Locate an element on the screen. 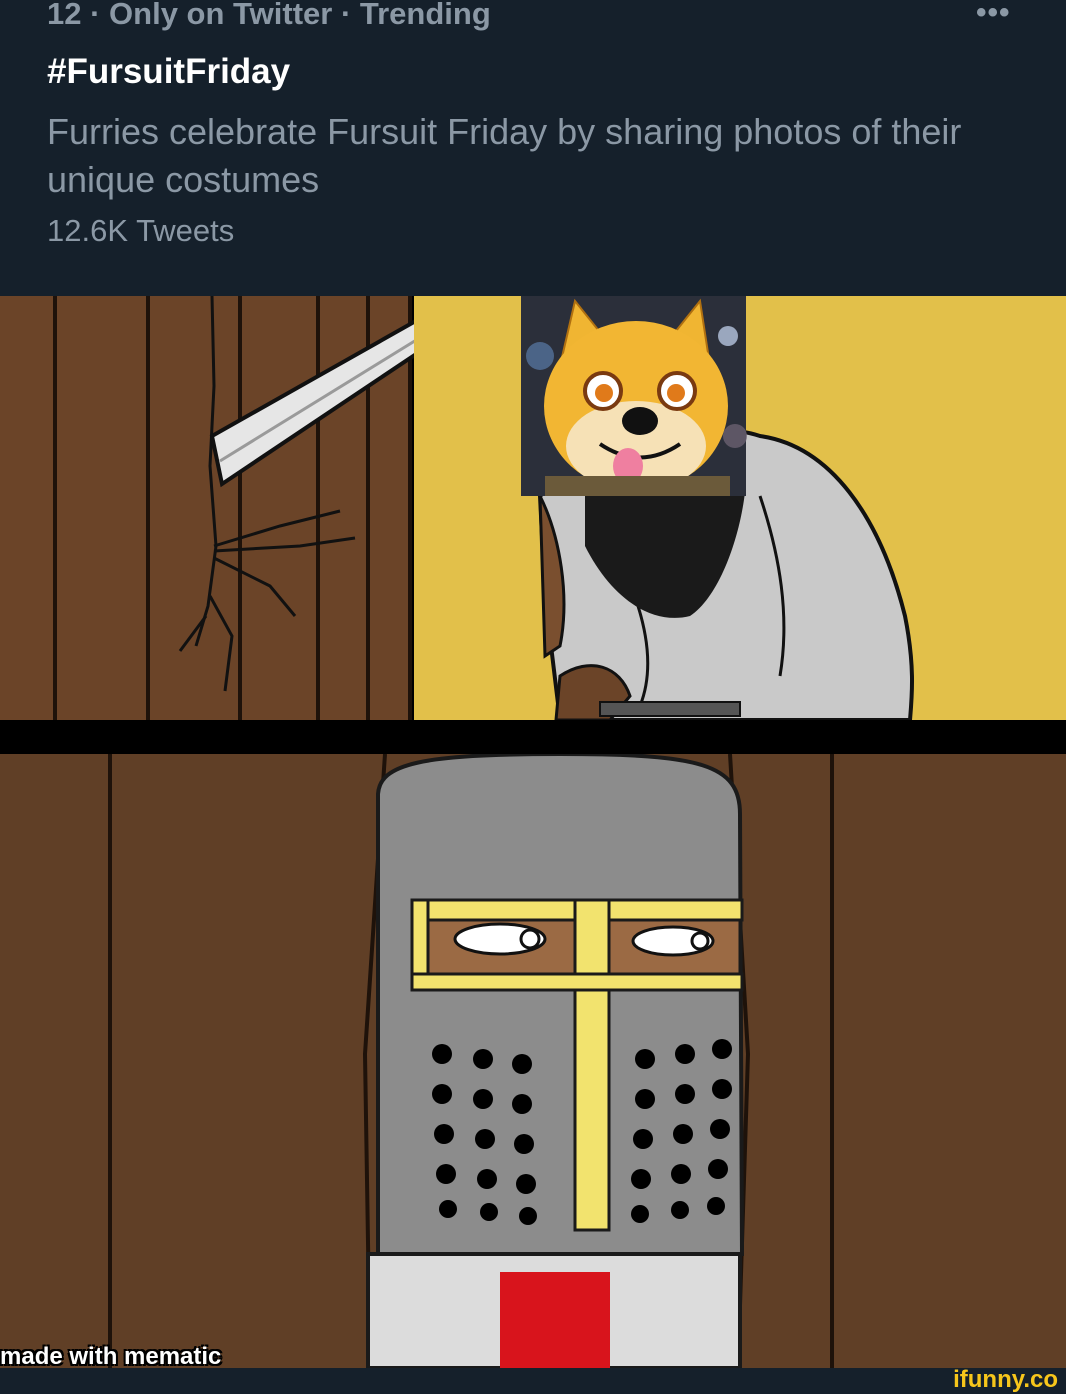  mematic-watermark: made with mematic is located at coordinates (111, 1356).